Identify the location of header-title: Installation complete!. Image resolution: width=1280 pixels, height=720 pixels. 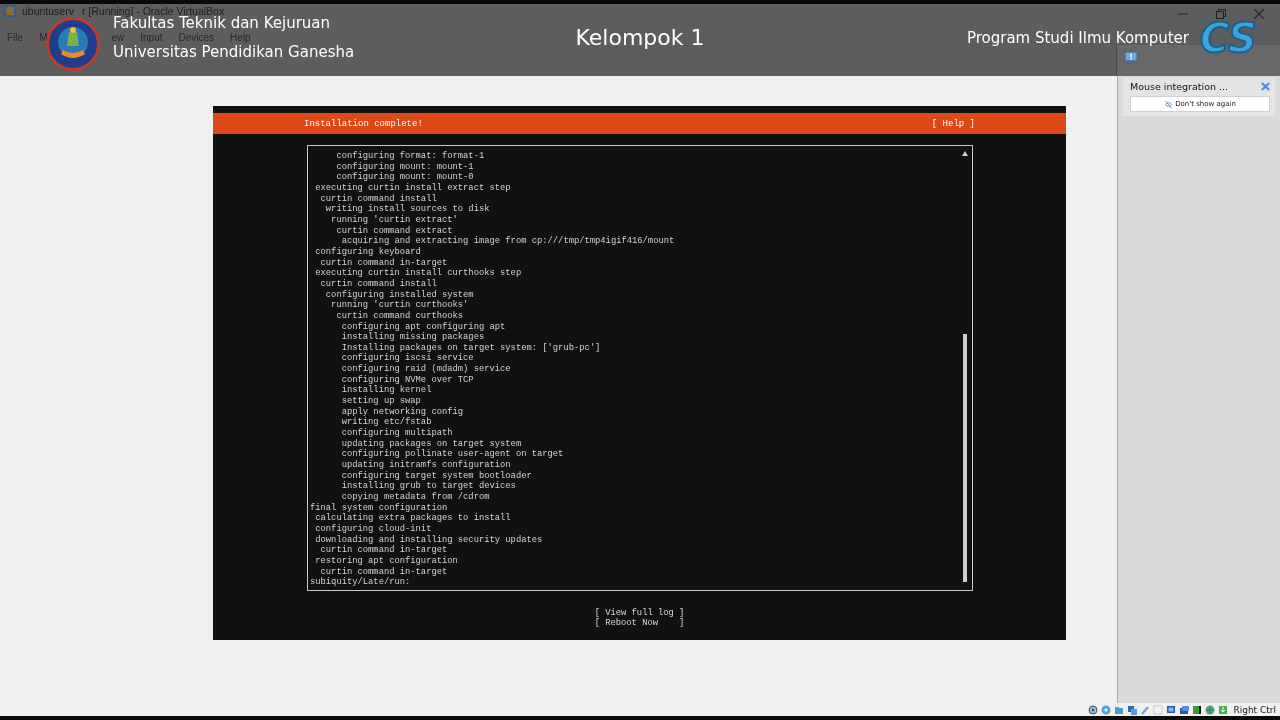
(363, 123).